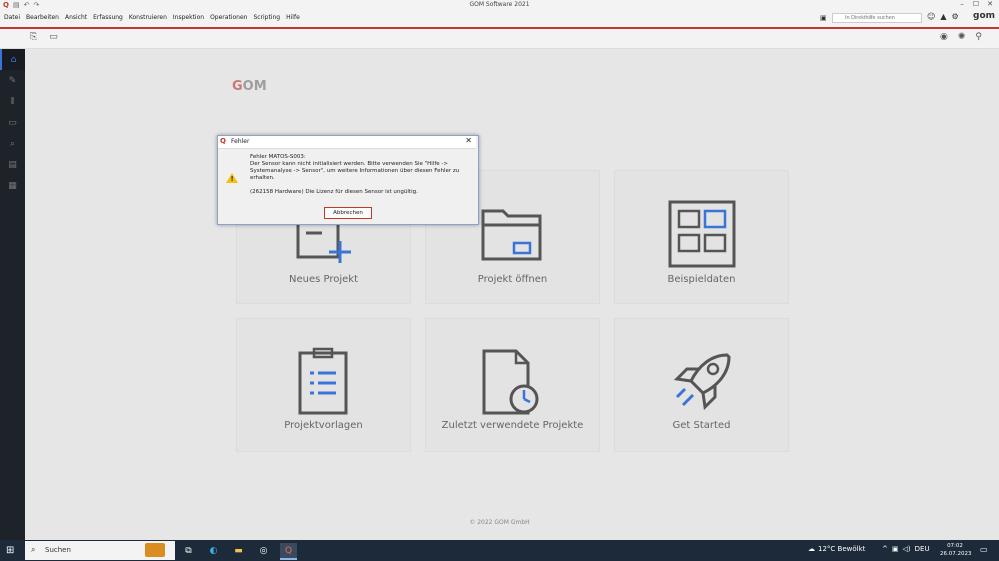 The height and width of the screenshot is (561, 999). What do you see at coordinates (266, 17) in the screenshot?
I see `menu-scripting: Scripting` at bounding box center [266, 17].